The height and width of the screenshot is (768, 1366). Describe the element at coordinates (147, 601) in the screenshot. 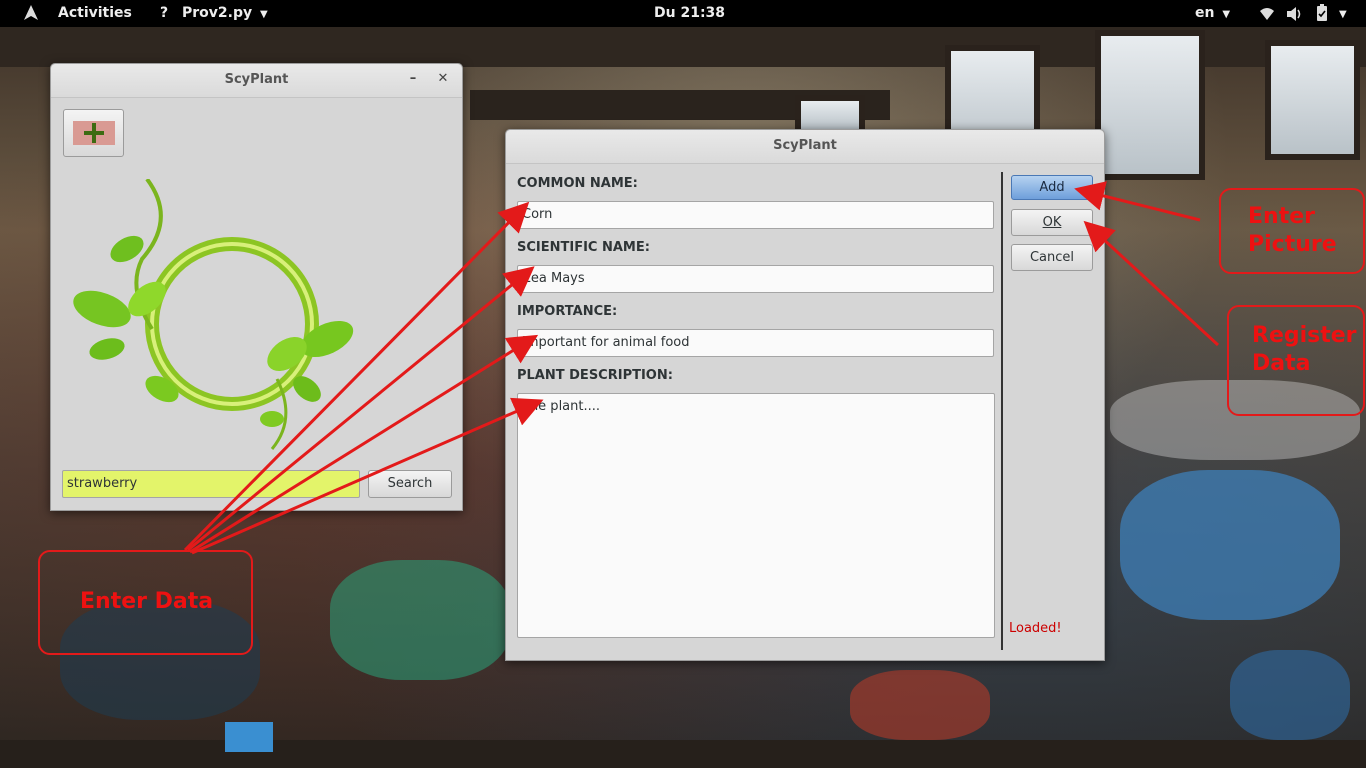

I see `annotation-enter-data: Enter Data` at that location.